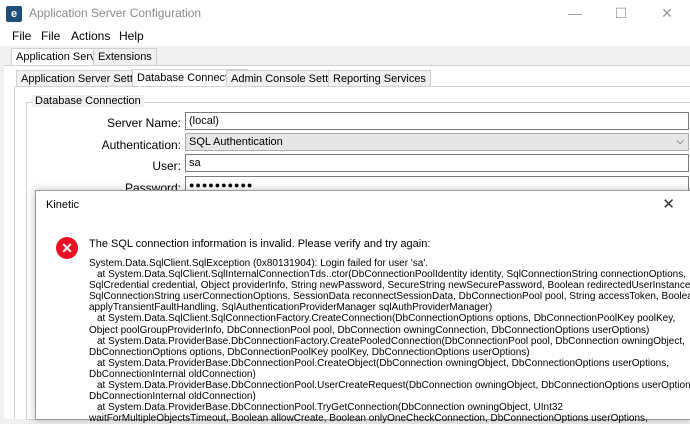 The width and height of the screenshot is (690, 424). What do you see at coordinates (575, 13) in the screenshot?
I see `minimize-icon: —` at bounding box center [575, 13].